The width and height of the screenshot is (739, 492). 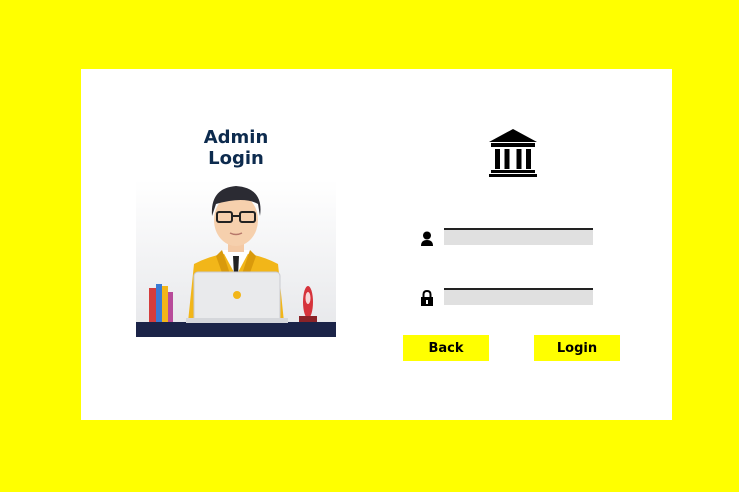 I want to click on page-title: Admin Login, so click(x=236, y=148).